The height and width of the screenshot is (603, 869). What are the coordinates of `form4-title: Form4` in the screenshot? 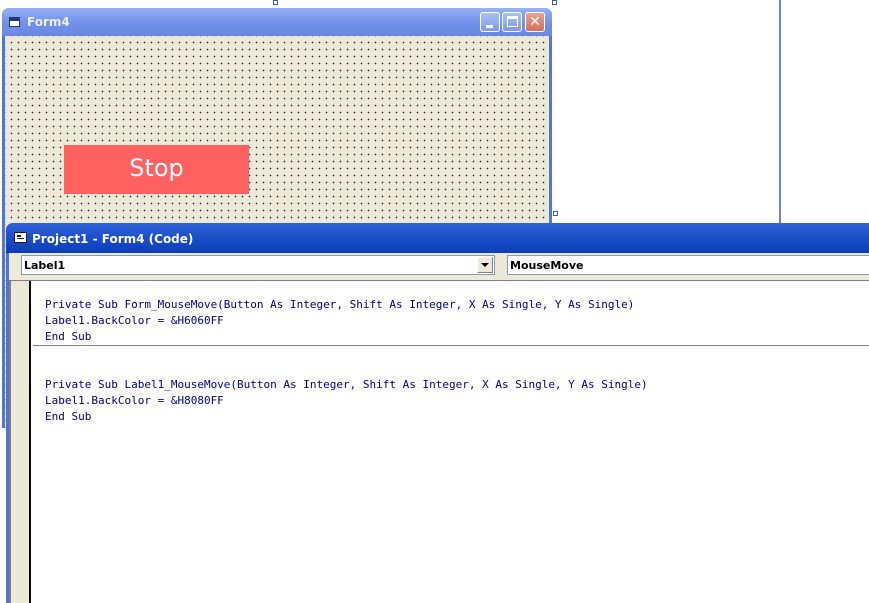 It's located at (48, 22).